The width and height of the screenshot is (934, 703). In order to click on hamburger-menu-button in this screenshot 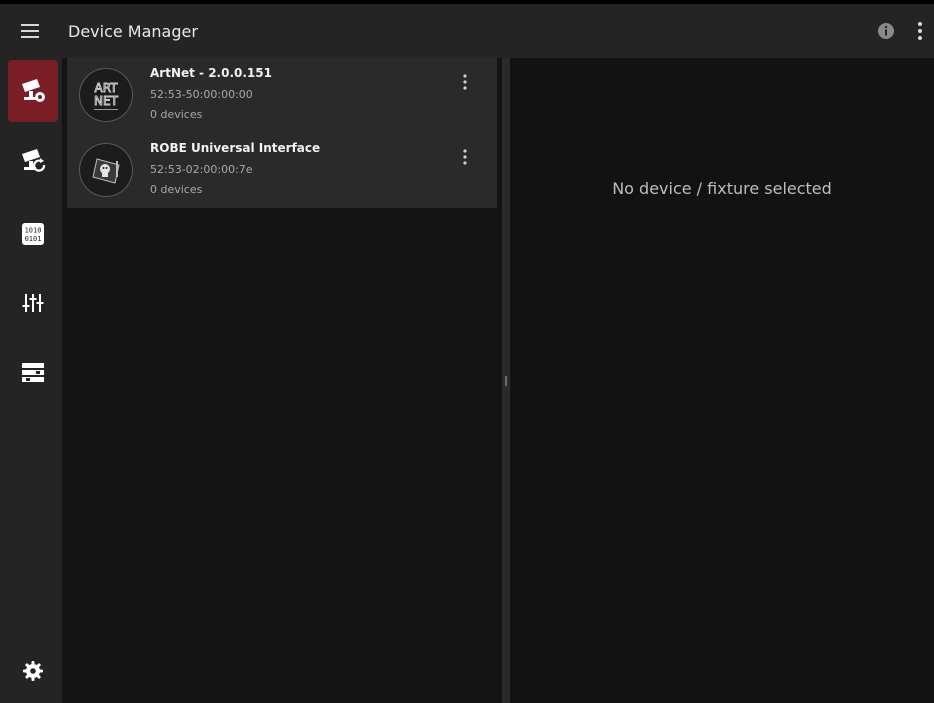, I will do `click(30, 31)`.